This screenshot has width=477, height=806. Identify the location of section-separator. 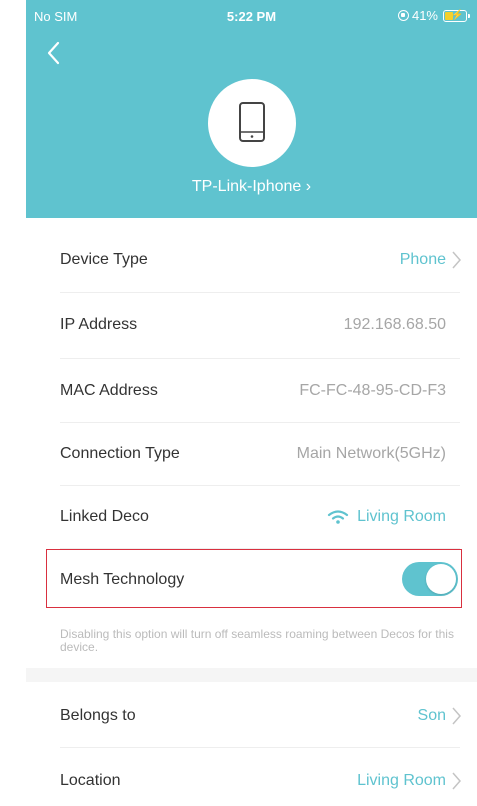
(251, 675).